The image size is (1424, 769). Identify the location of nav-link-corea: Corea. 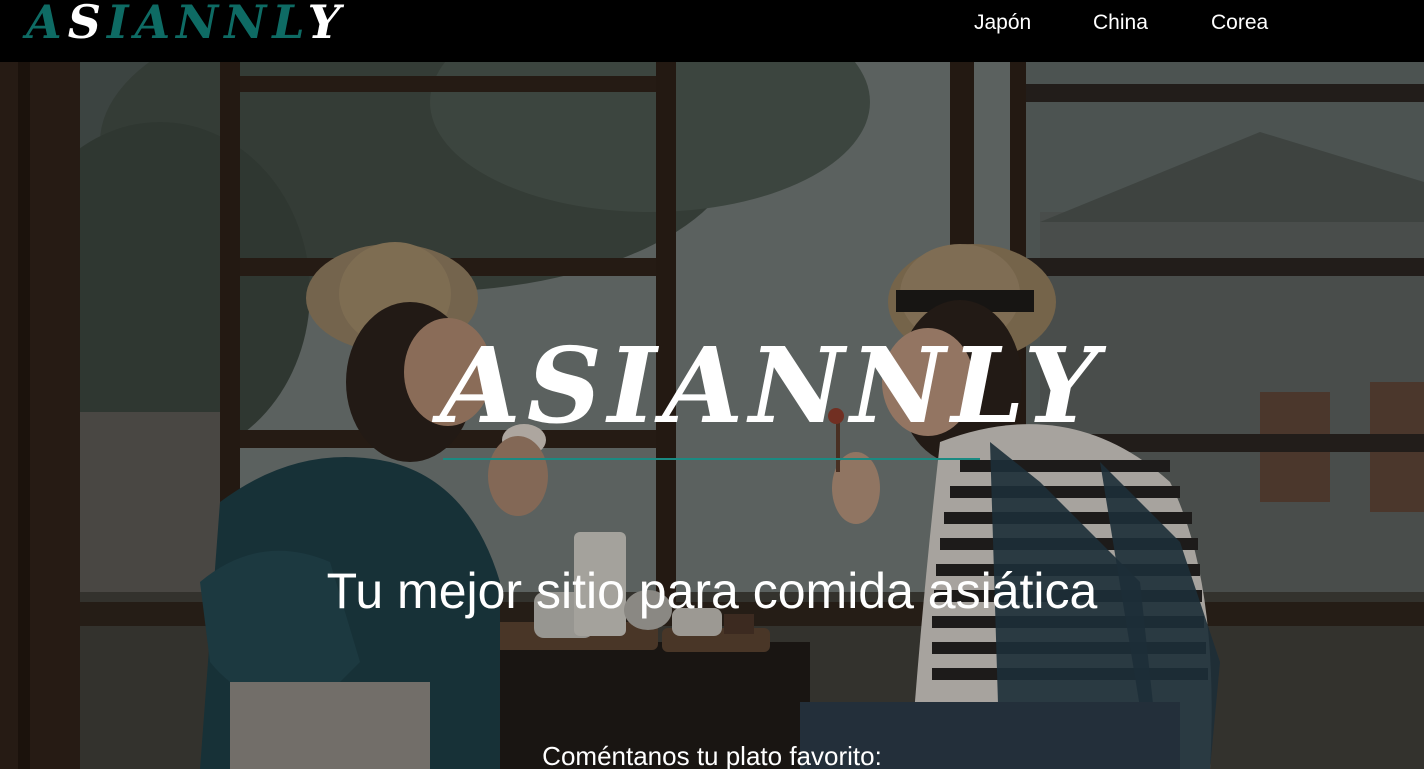
(1239, 23).